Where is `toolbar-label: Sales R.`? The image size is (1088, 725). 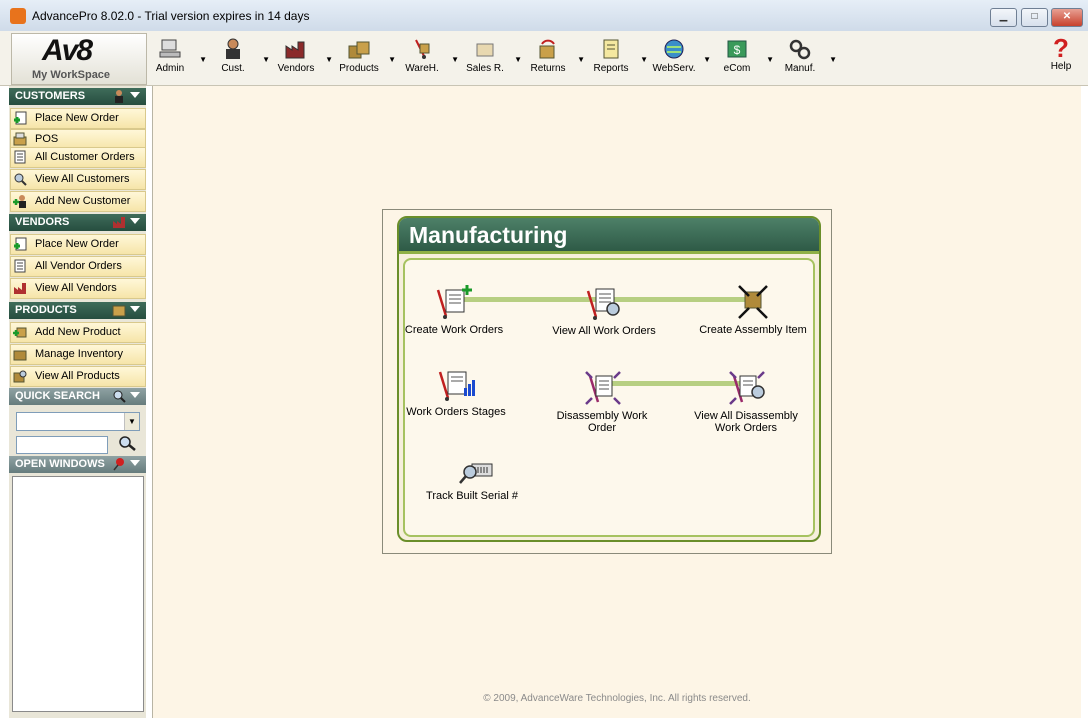 toolbar-label: Sales R. is located at coordinates (485, 68).